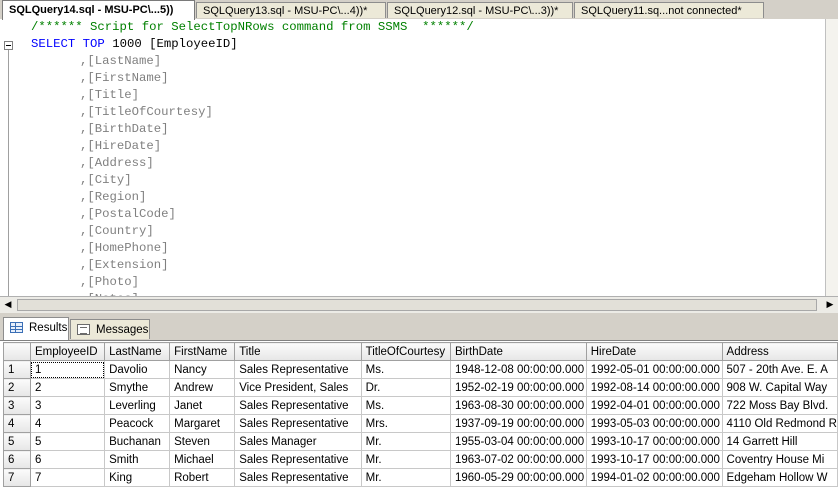  What do you see at coordinates (17, 441) in the screenshot?
I see `row-number: 5` at bounding box center [17, 441].